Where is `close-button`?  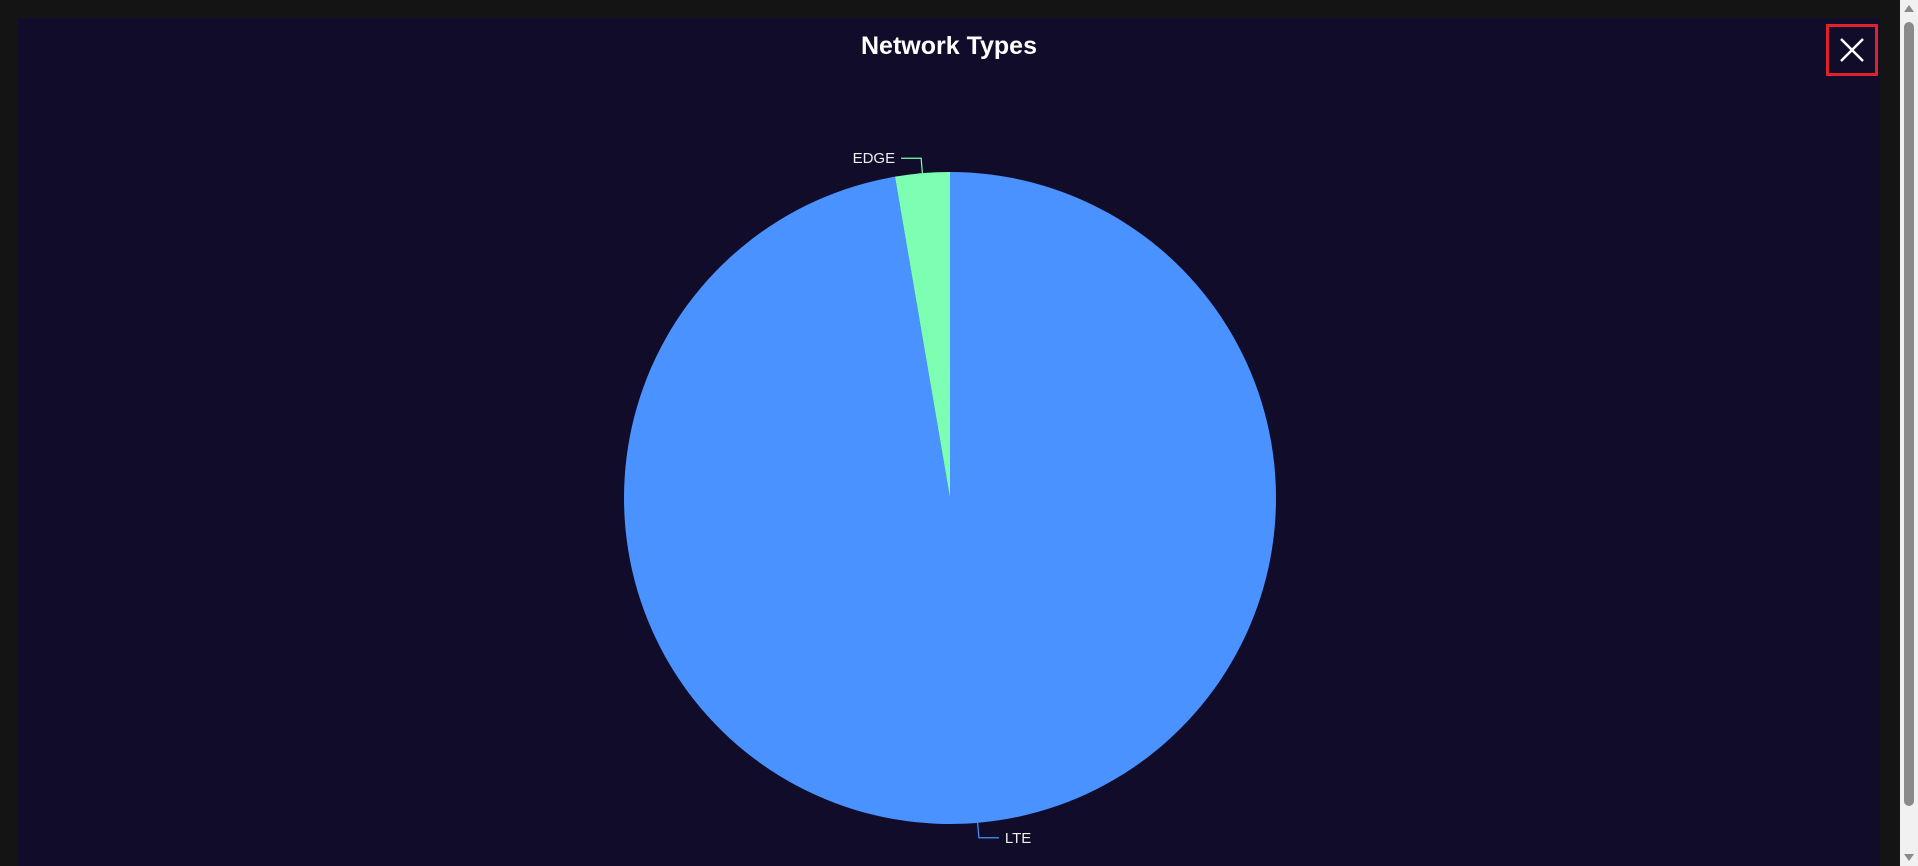 close-button is located at coordinates (1852, 50).